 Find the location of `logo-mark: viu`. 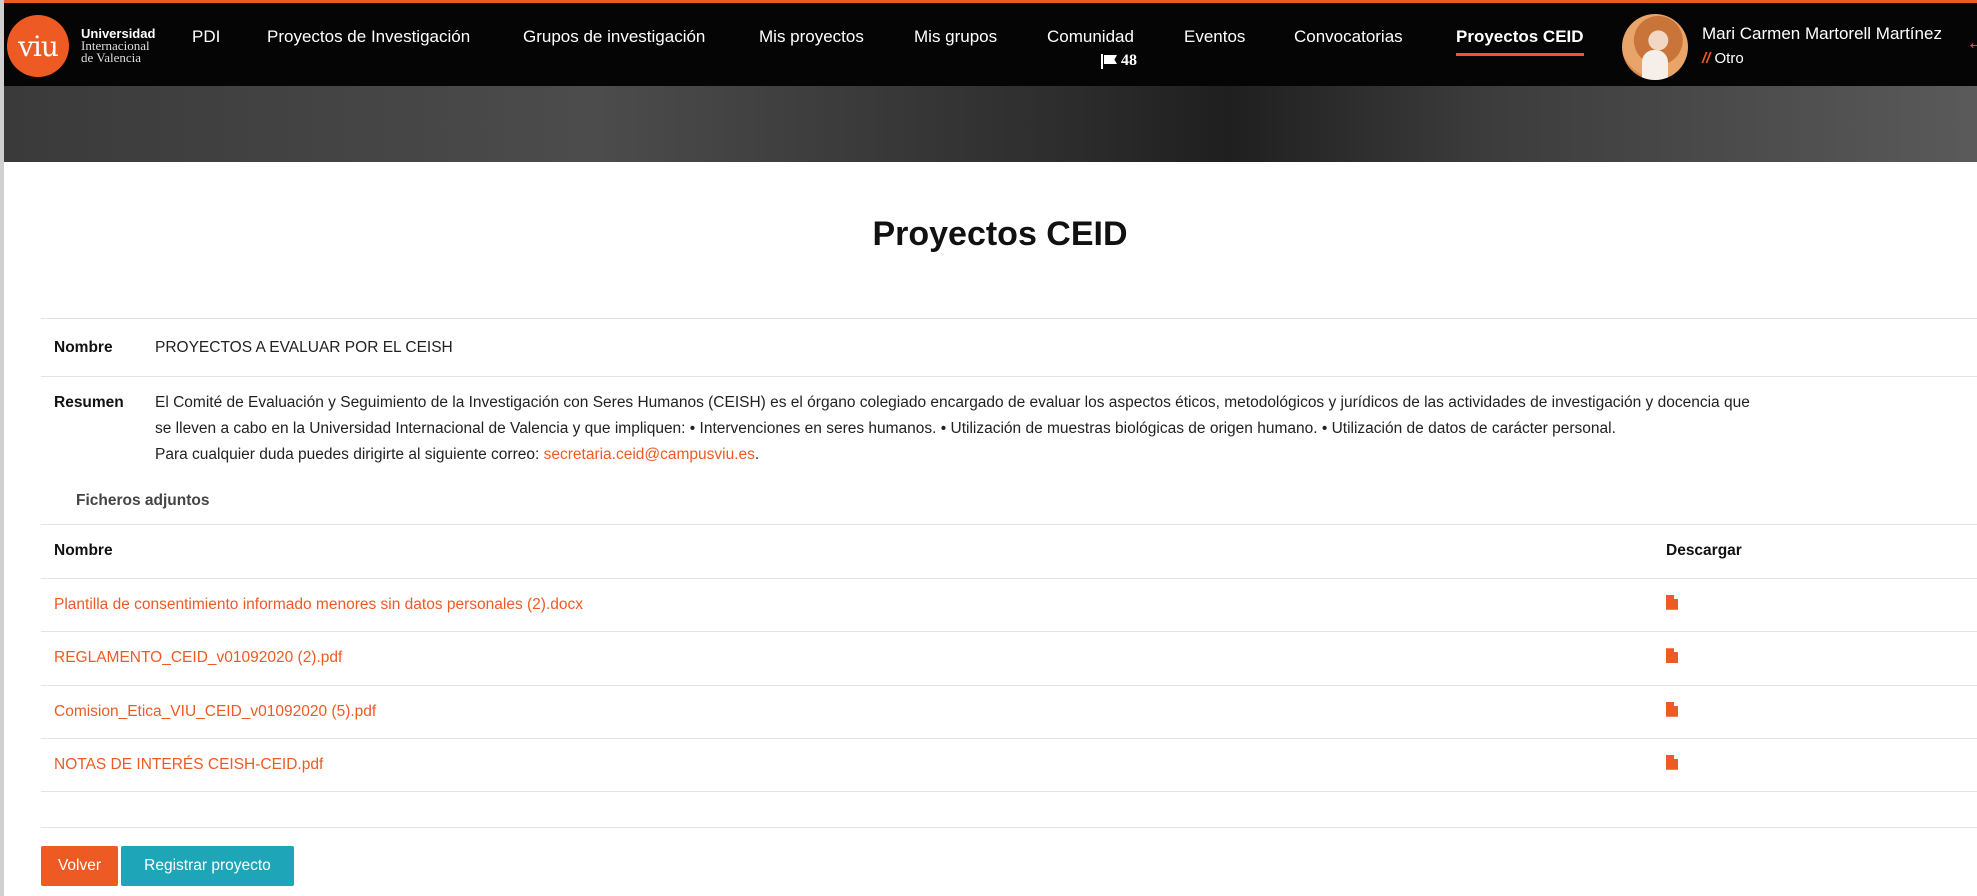

logo-mark: viu is located at coordinates (38, 46).